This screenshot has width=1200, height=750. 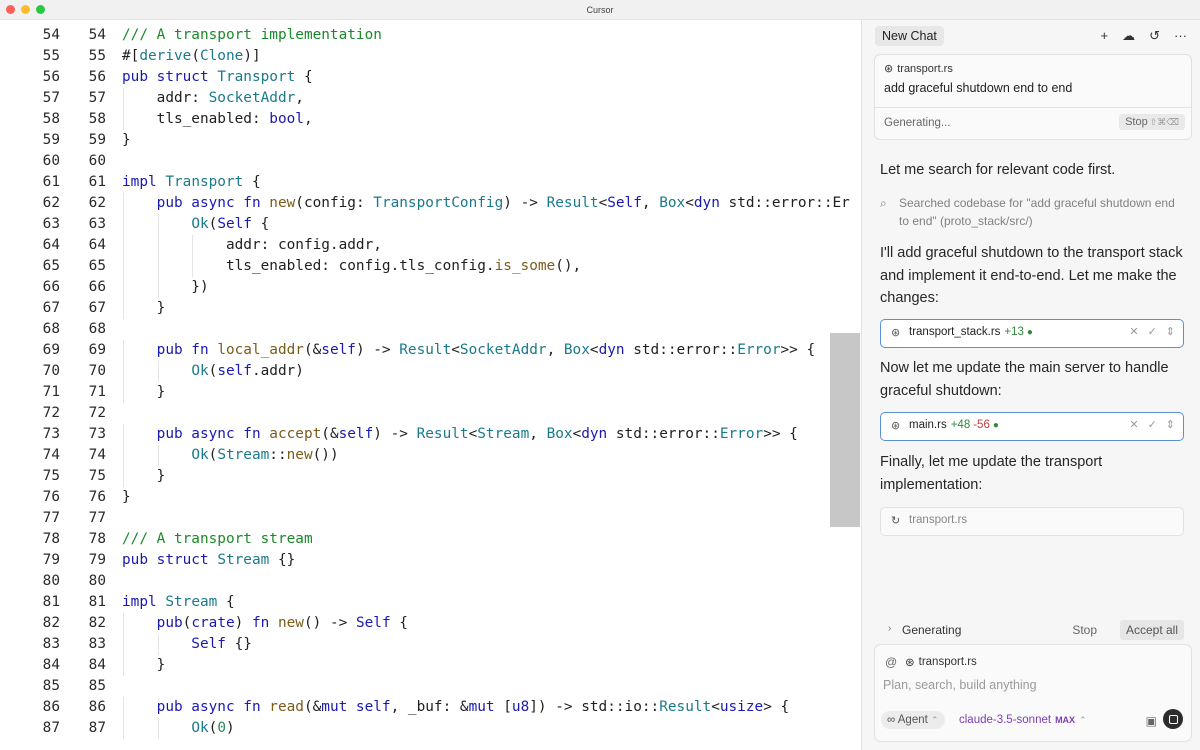 What do you see at coordinates (931, 630) in the screenshot?
I see `generating-toggle: Generating` at bounding box center [931, 630].